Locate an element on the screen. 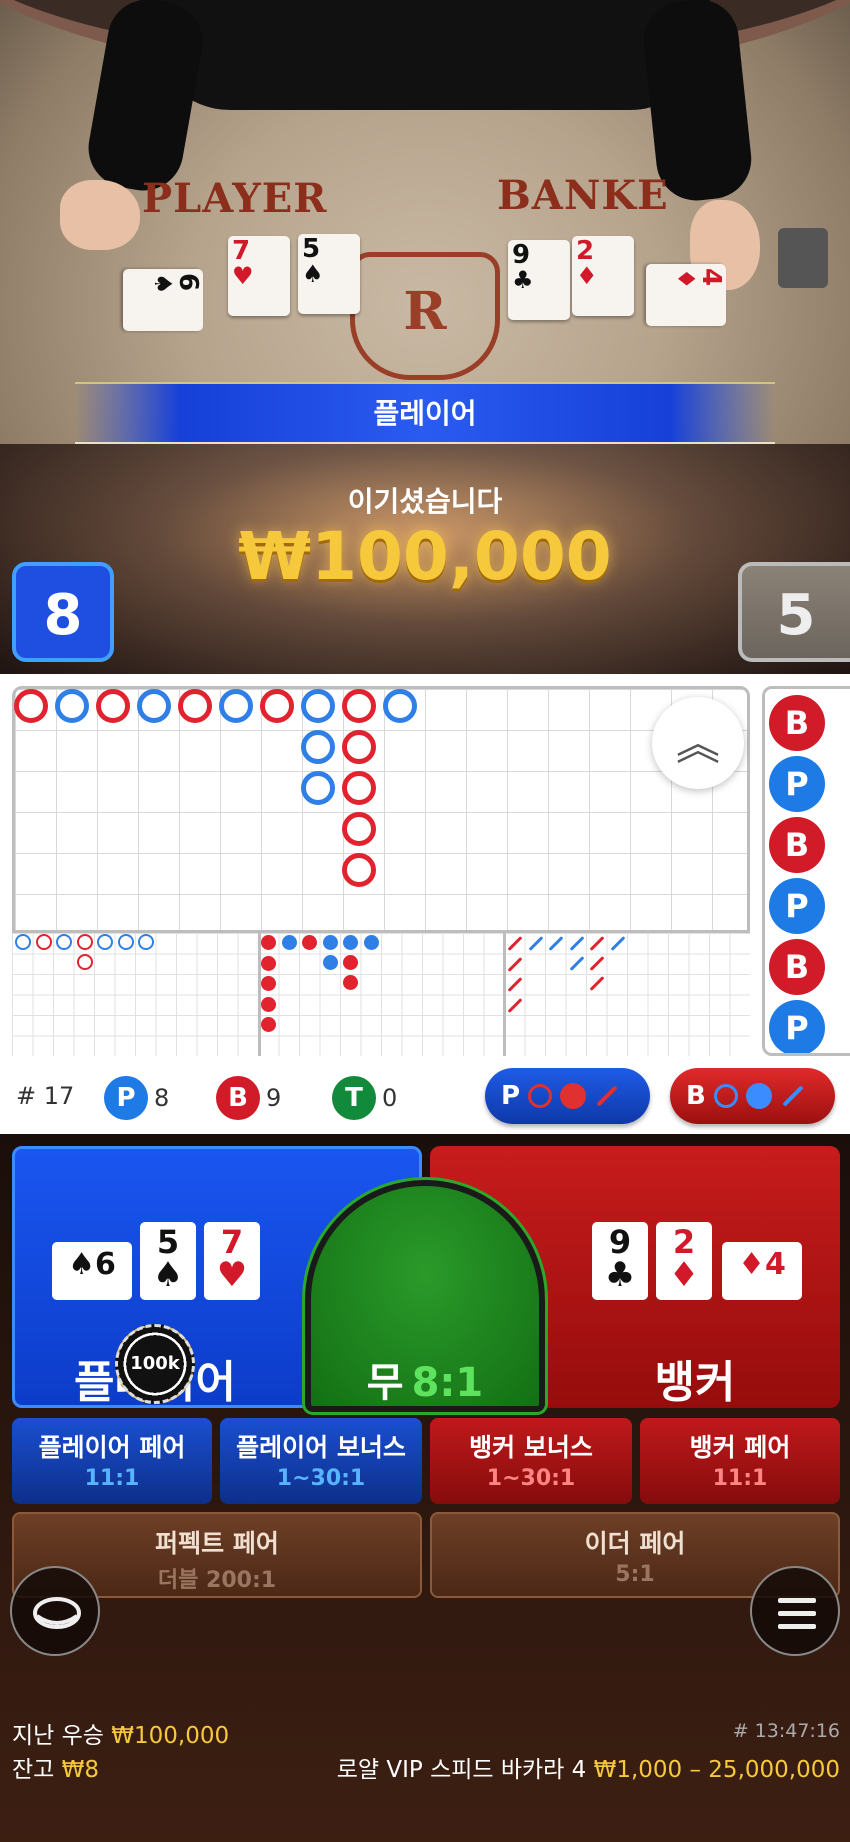  bead-road: B P B P B P is located at coordinates (806, 871).